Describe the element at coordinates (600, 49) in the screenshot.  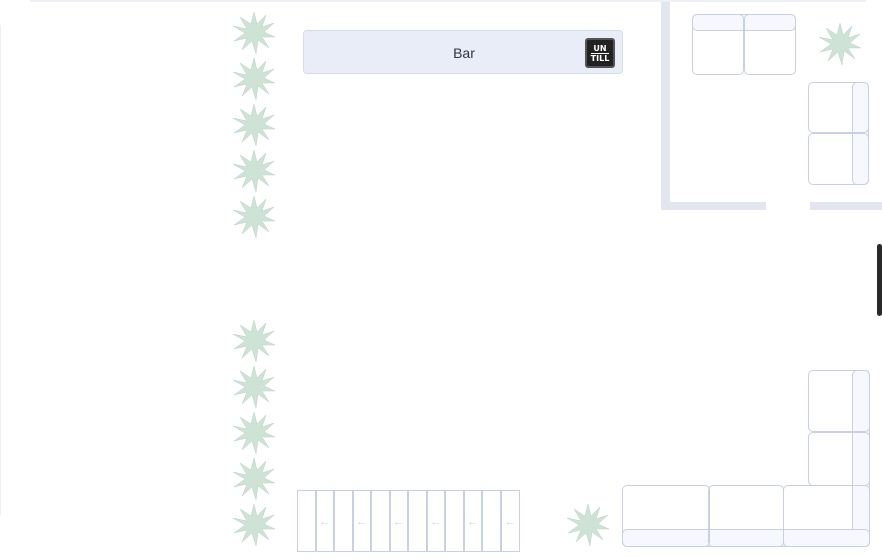
I see `logo-line-1: UN` at that location.